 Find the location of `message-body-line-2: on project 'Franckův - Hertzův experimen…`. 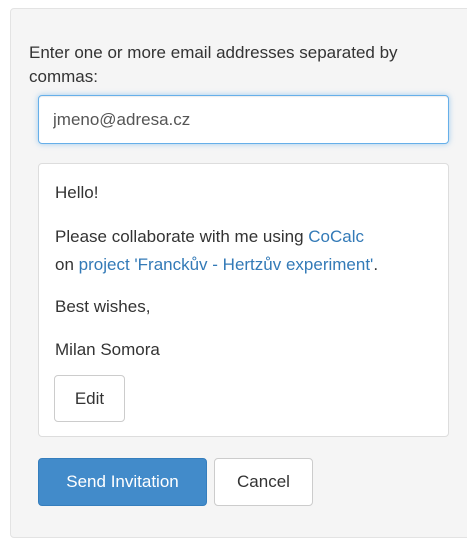

message-body-line-2: on project 'Franckův - Hertzův experimen… is located at coordinates (216, 265).